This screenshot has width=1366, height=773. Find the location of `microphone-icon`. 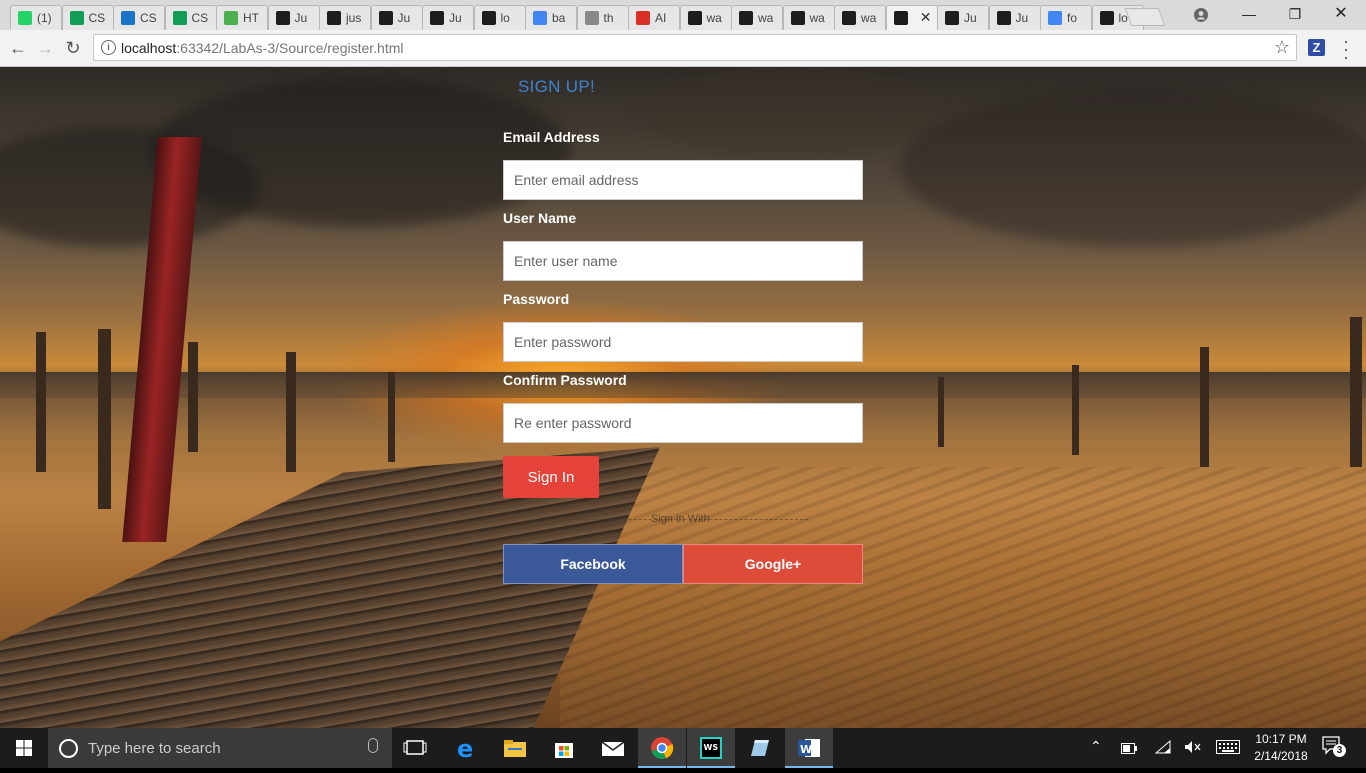

microphone-icon is located at coordinates (373, 745).